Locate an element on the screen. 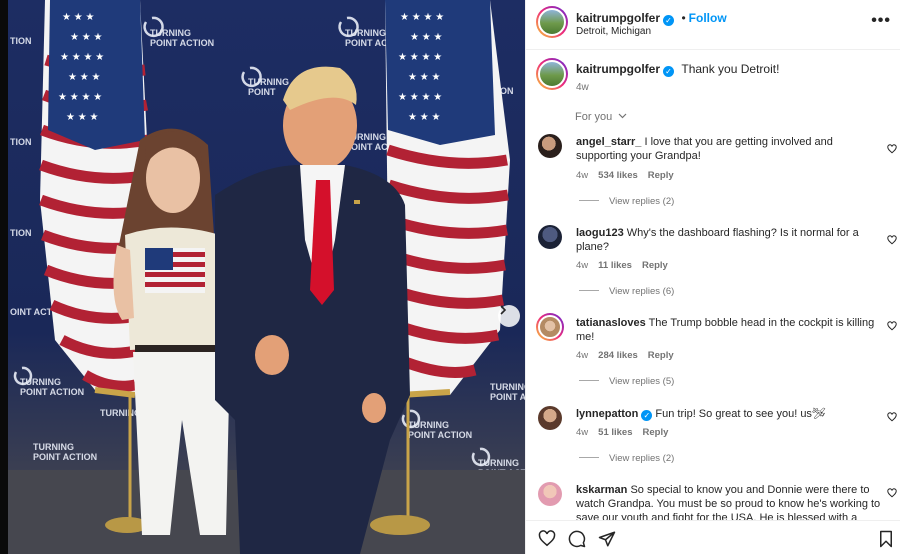 The height and width of the screenshot is (554, 900). more-options-icon: ••• is located at coordinates (881, 21).